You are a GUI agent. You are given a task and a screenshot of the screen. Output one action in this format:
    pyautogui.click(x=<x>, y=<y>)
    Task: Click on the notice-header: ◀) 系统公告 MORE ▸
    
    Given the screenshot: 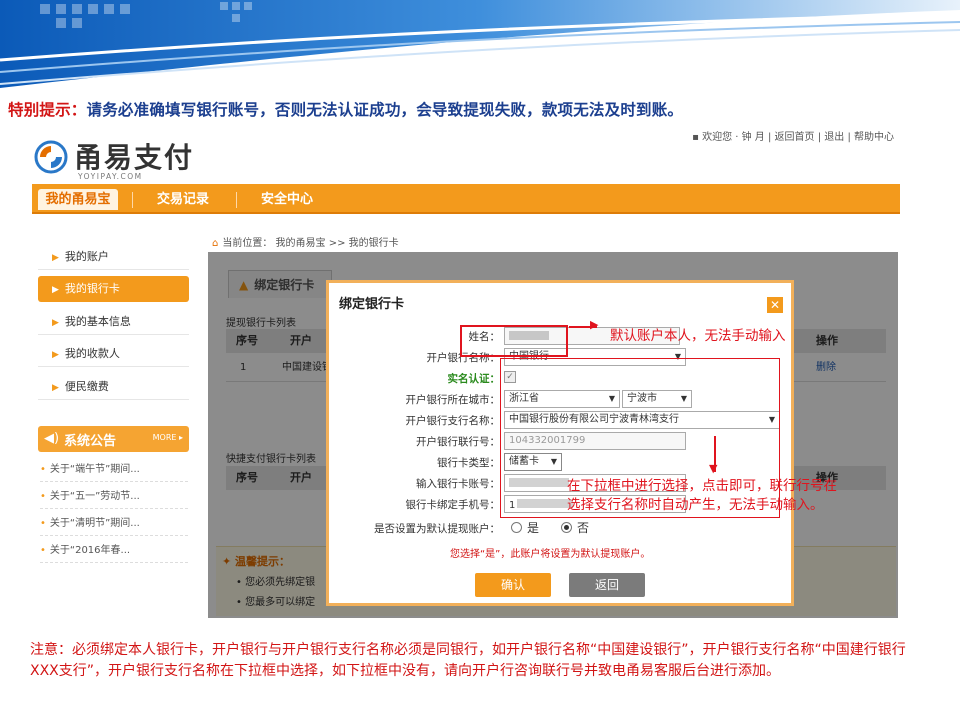 What is the action you would take?
    pyautogui.click(x=113, y=439)
    